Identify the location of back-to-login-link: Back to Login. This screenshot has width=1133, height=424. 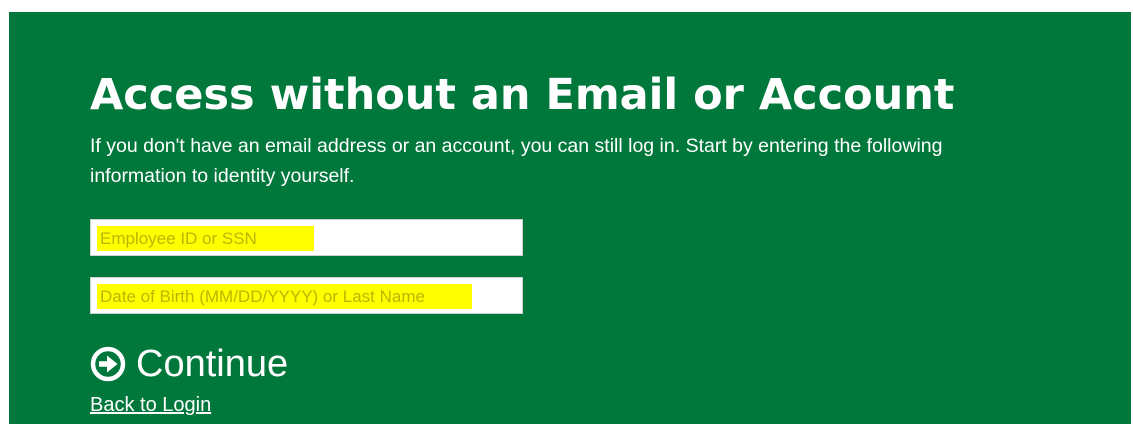
(150, 405).